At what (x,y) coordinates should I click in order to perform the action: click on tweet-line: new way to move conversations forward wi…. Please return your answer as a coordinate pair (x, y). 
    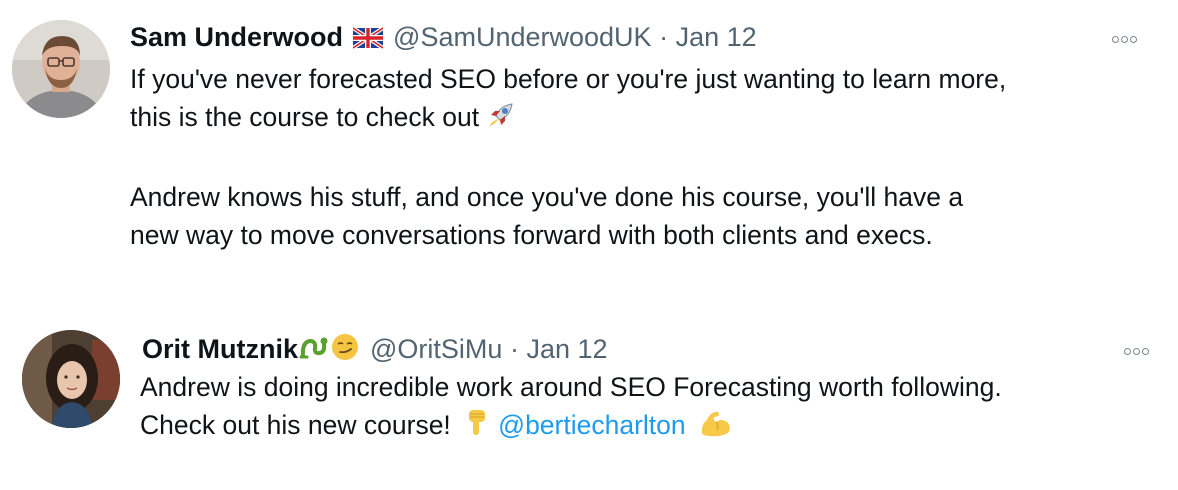
    Looking at the image, I should click on (531, 235).